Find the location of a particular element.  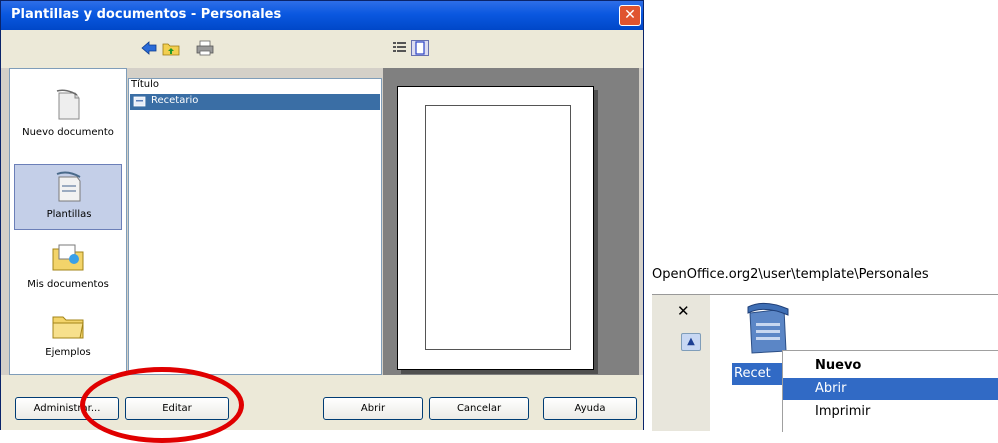

title-bar: Plantillas y documentos - Personales ✕ is located at coordinates (322, 15).